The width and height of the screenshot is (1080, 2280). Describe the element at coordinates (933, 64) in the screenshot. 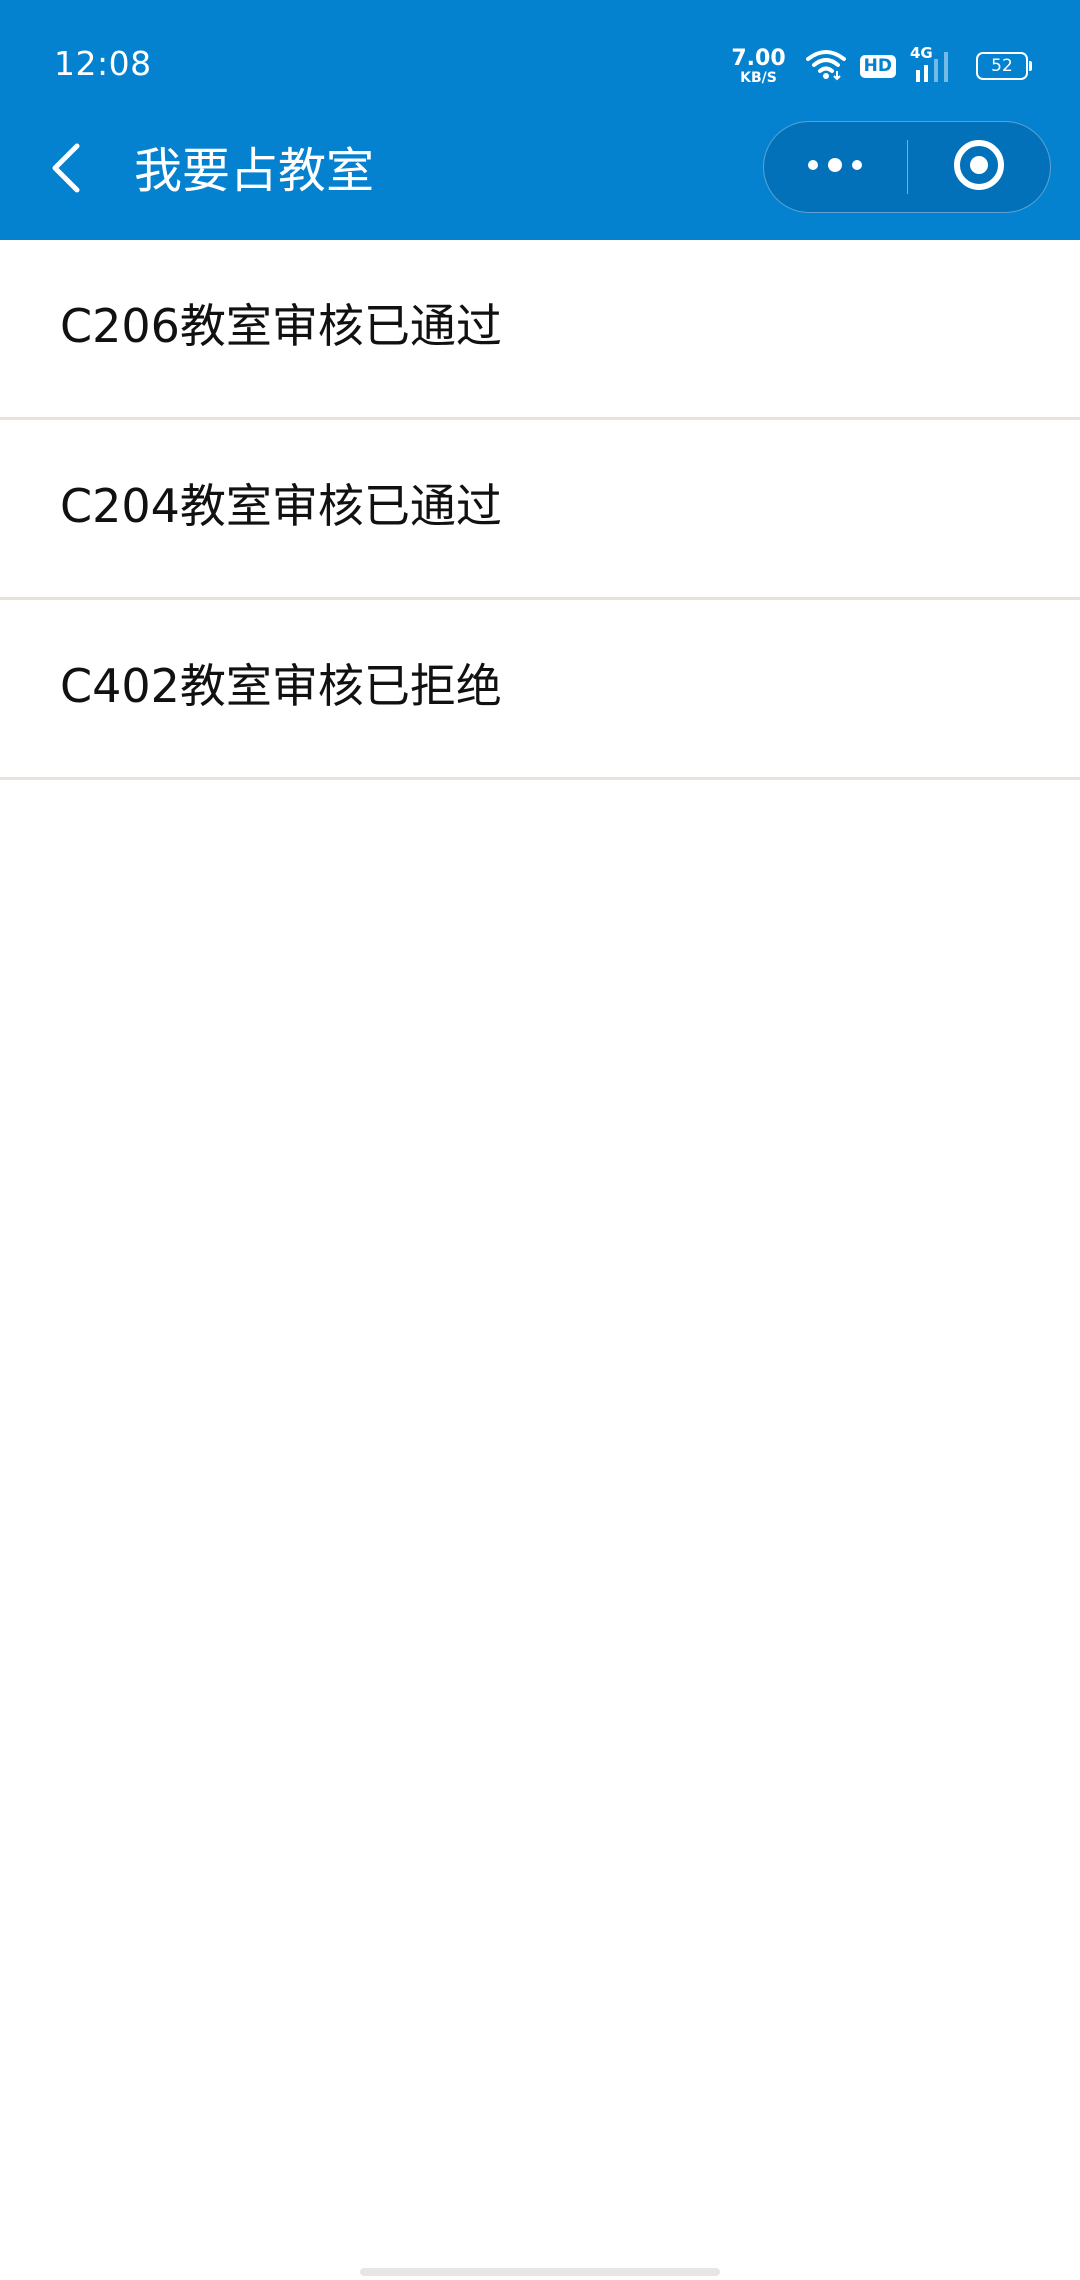

I see `signal-icon: 4G` at that location.